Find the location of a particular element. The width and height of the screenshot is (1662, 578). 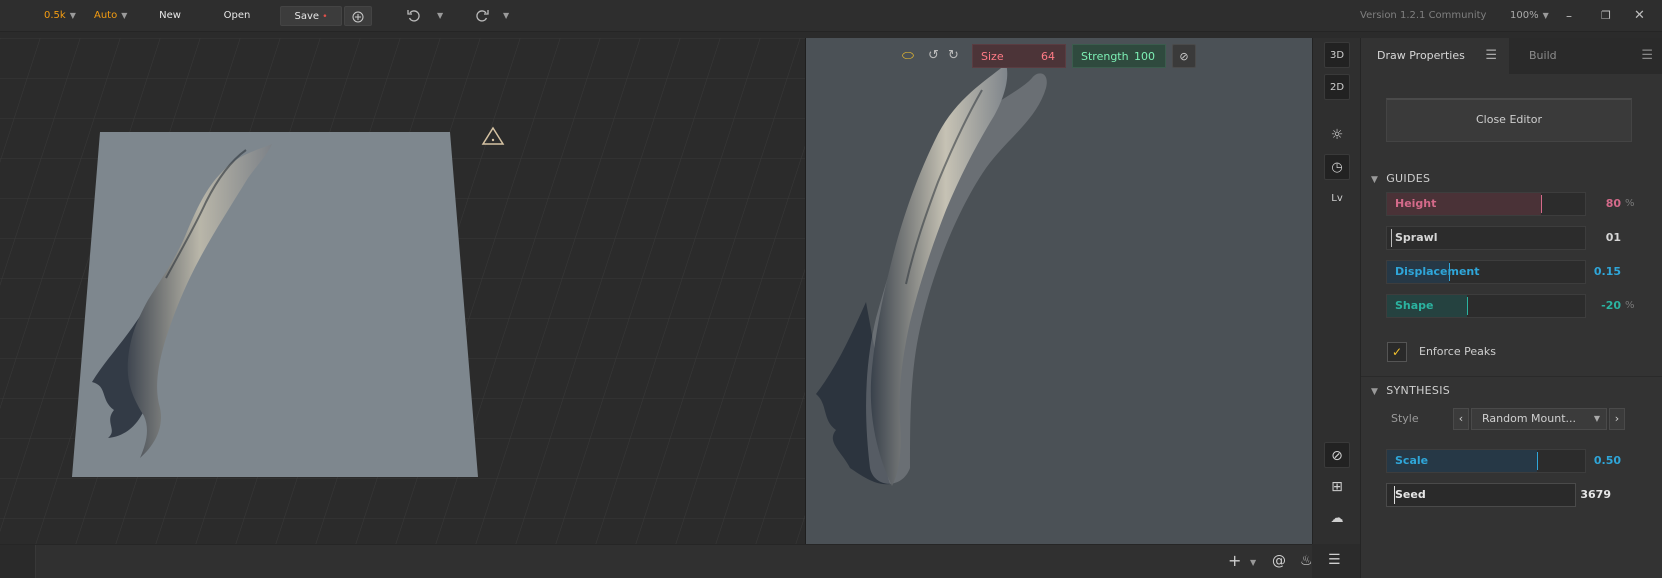

chevron-left-icon: ‹ is located at coordinates (1461, 418).